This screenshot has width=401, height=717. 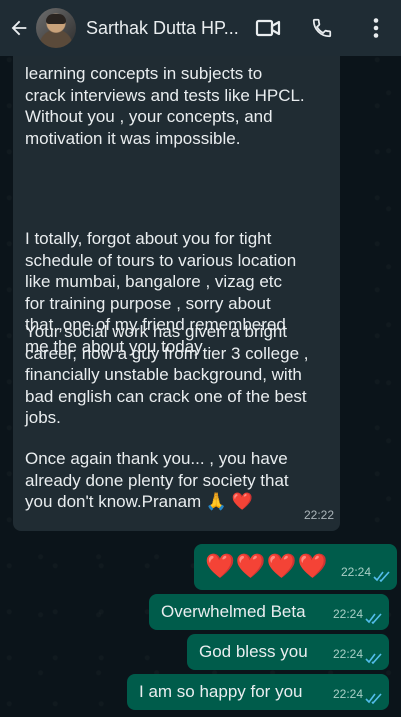 I want to click on outgoing-message: ❤️❤️❤️❤️ 22:24, so click(x=295, y=567).